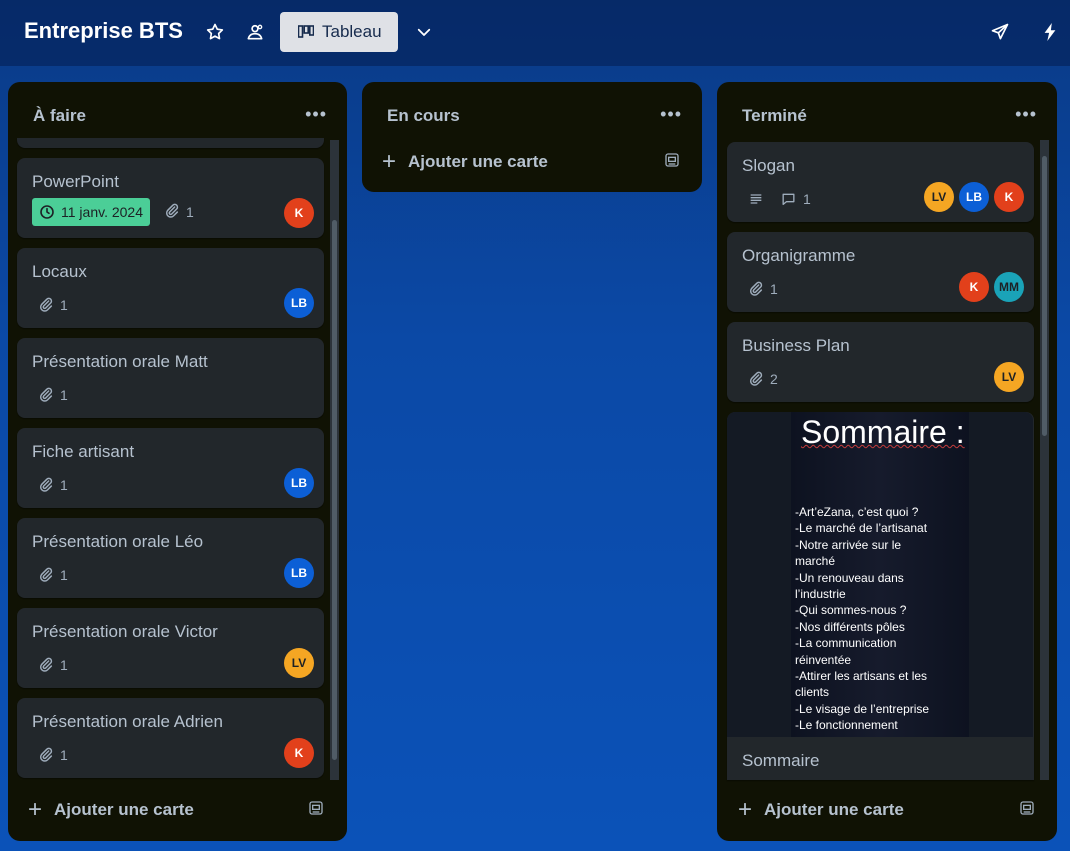 The width and height of the screenshot is (1070, 851). I want to click on card: Présentation orale Adrien 1 K, so click(170, 738).